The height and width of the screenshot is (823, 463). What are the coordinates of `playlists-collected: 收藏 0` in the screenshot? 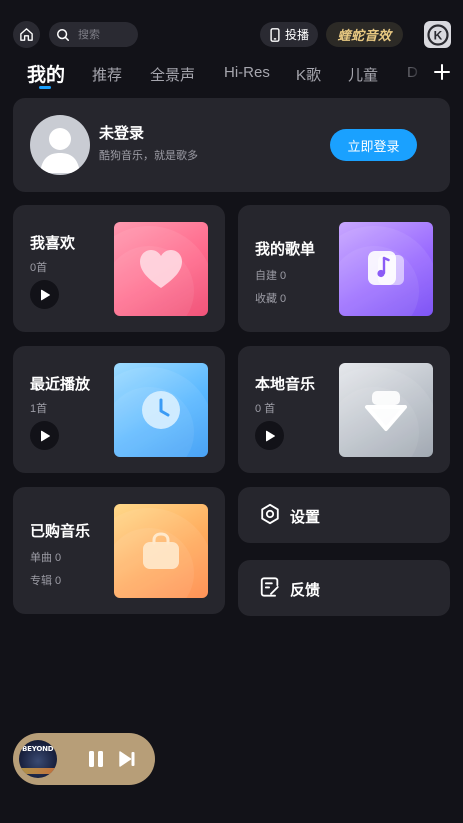 It's located at (271, 299).